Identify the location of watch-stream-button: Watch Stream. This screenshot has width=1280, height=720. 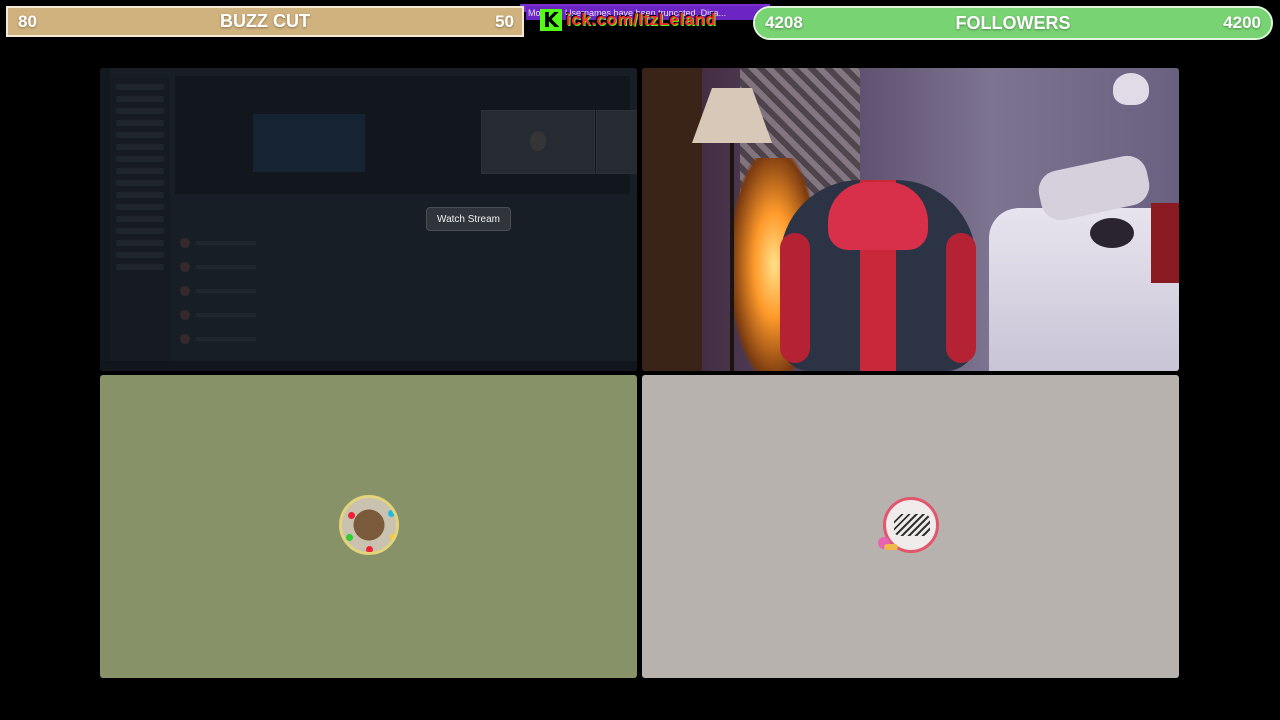
(468, 219).